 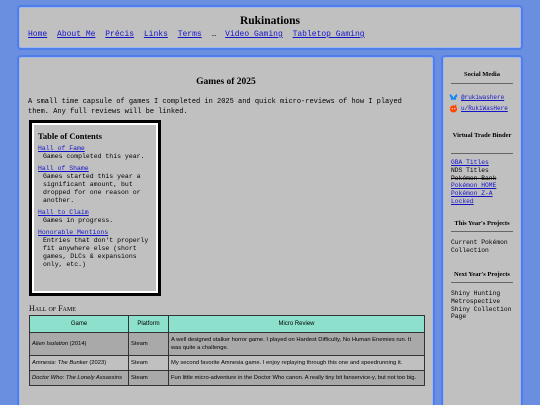 I want to click on toc-link-hall-of-shame: Hall of Shame, so click(x=95, y=169).